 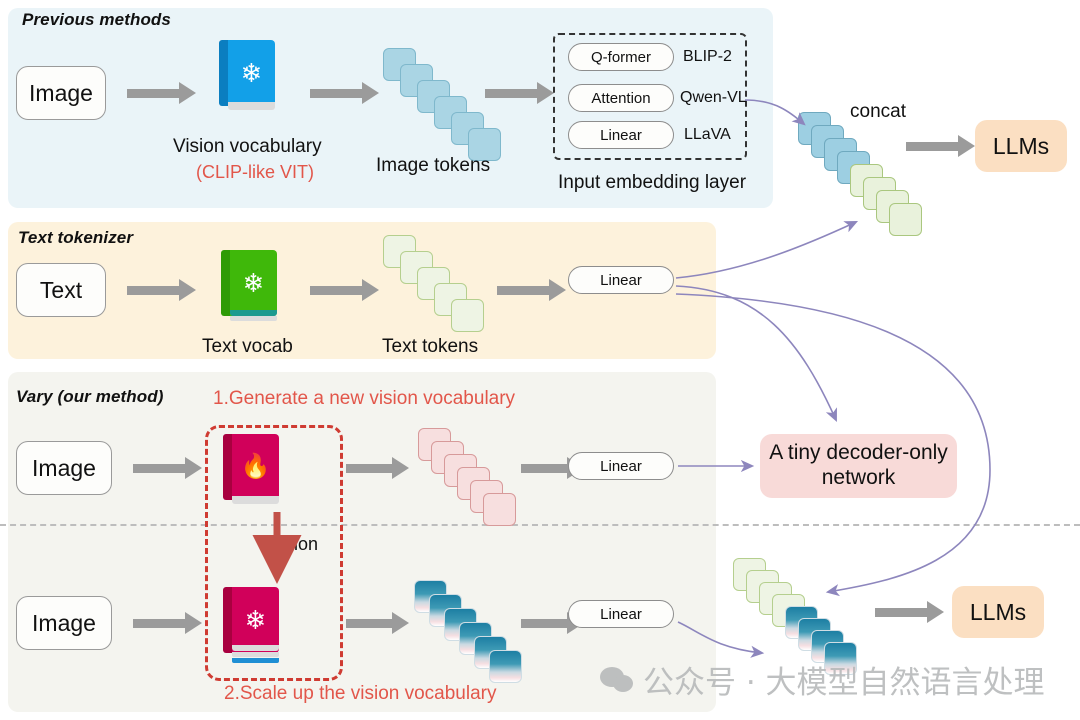 I want to click on arrow-image-to-vision-vocab, so click(x=161, y=93).